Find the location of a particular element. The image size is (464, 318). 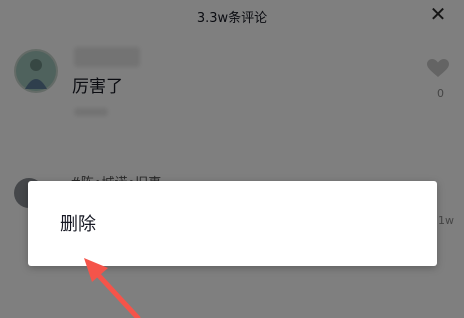

annotation-arrow-icon is located at coordinates (112, 288).